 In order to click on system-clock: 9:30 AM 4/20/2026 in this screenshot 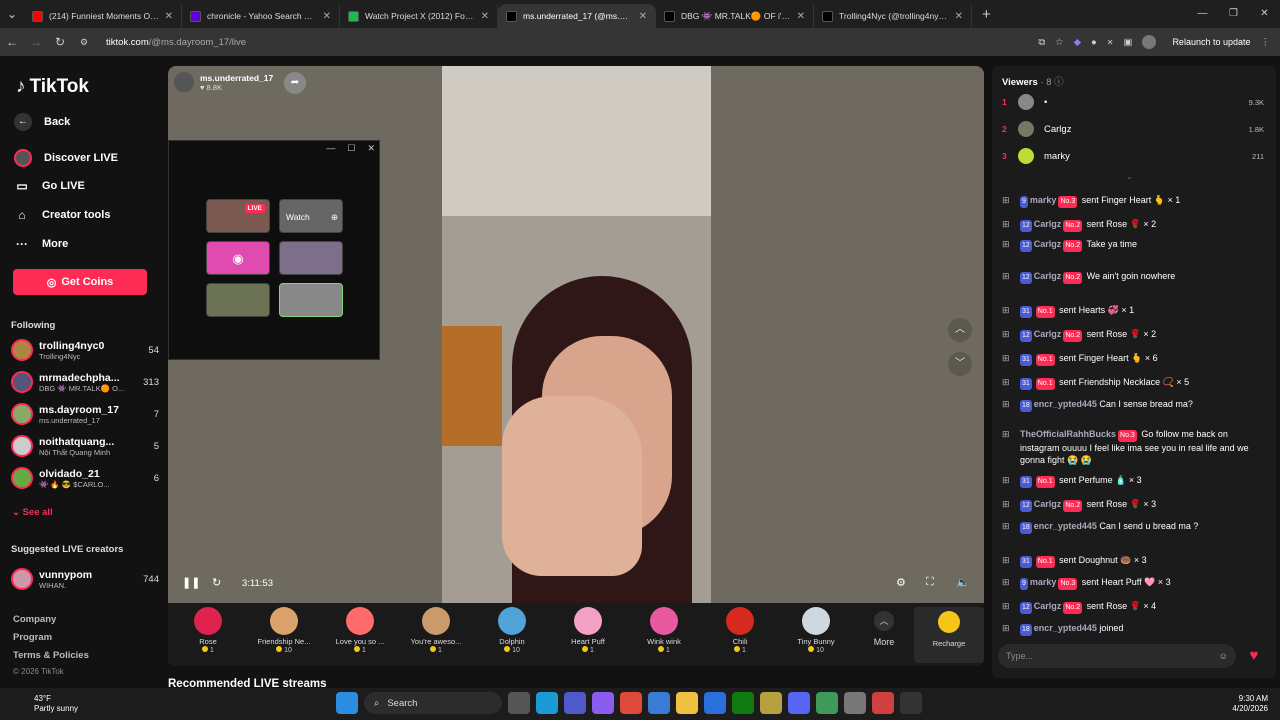, I will do `click(1250, 704)`.